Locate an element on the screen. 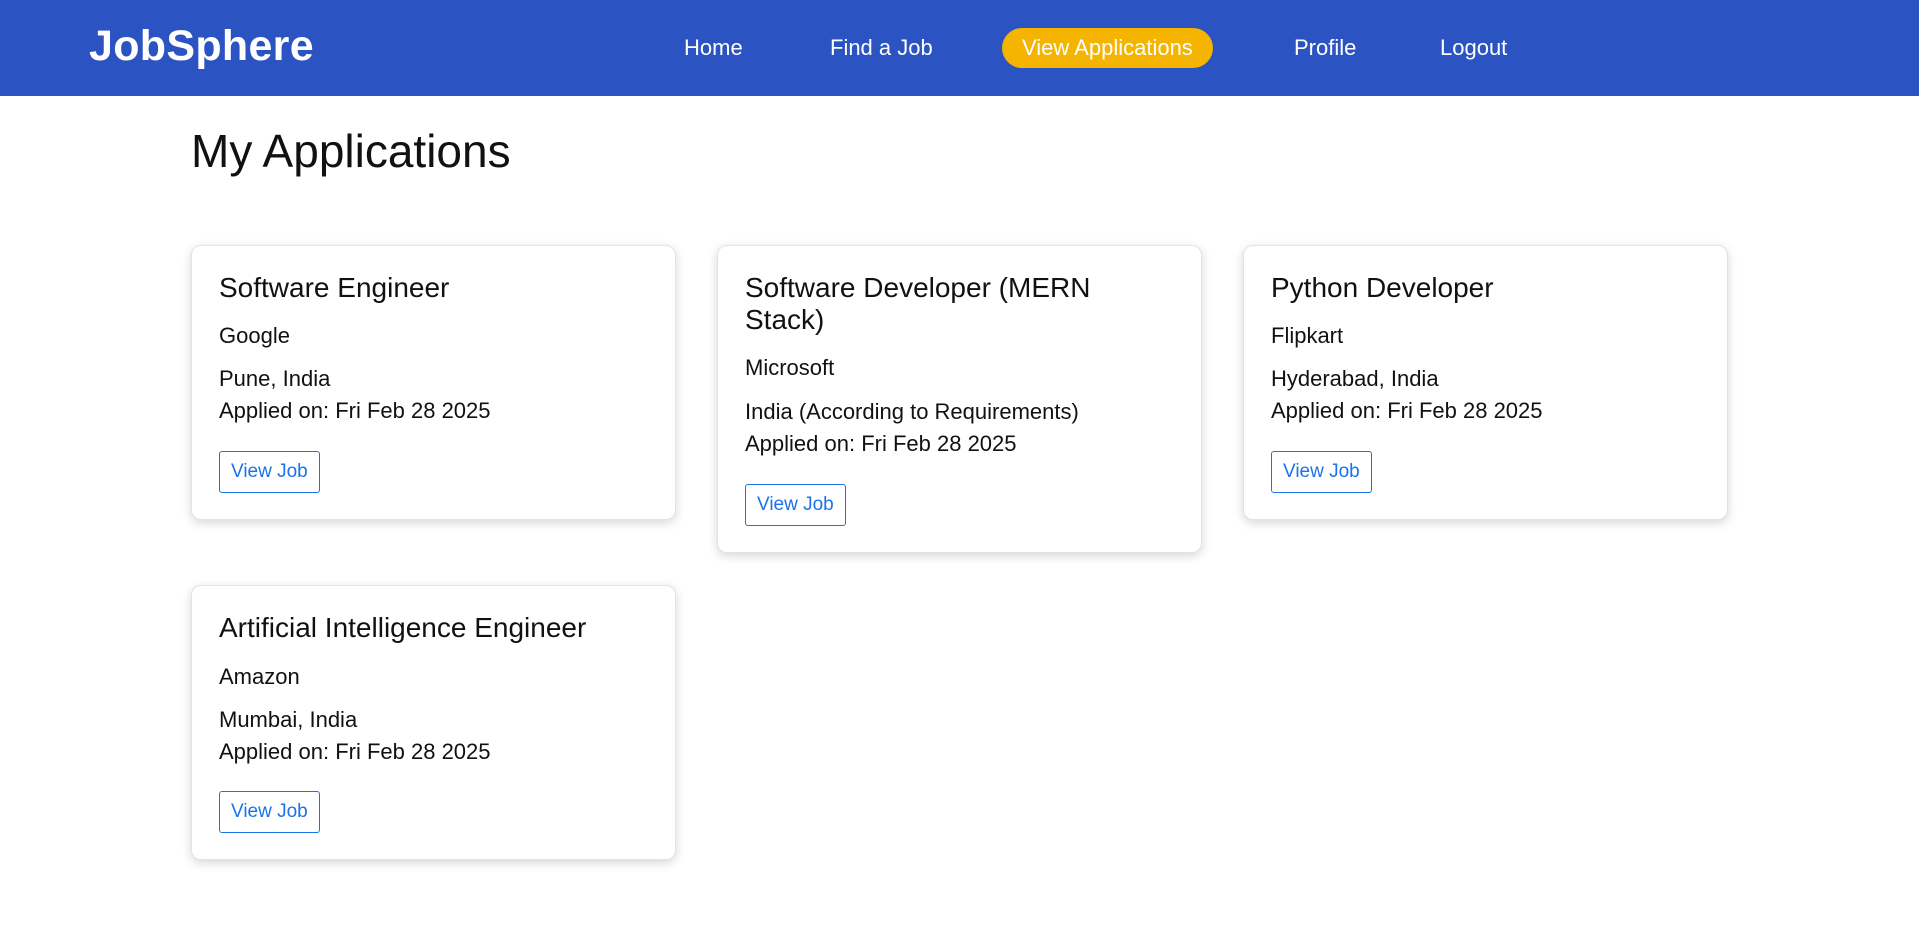  job-location: Mumbai, India is located at coordinates (288, 719).